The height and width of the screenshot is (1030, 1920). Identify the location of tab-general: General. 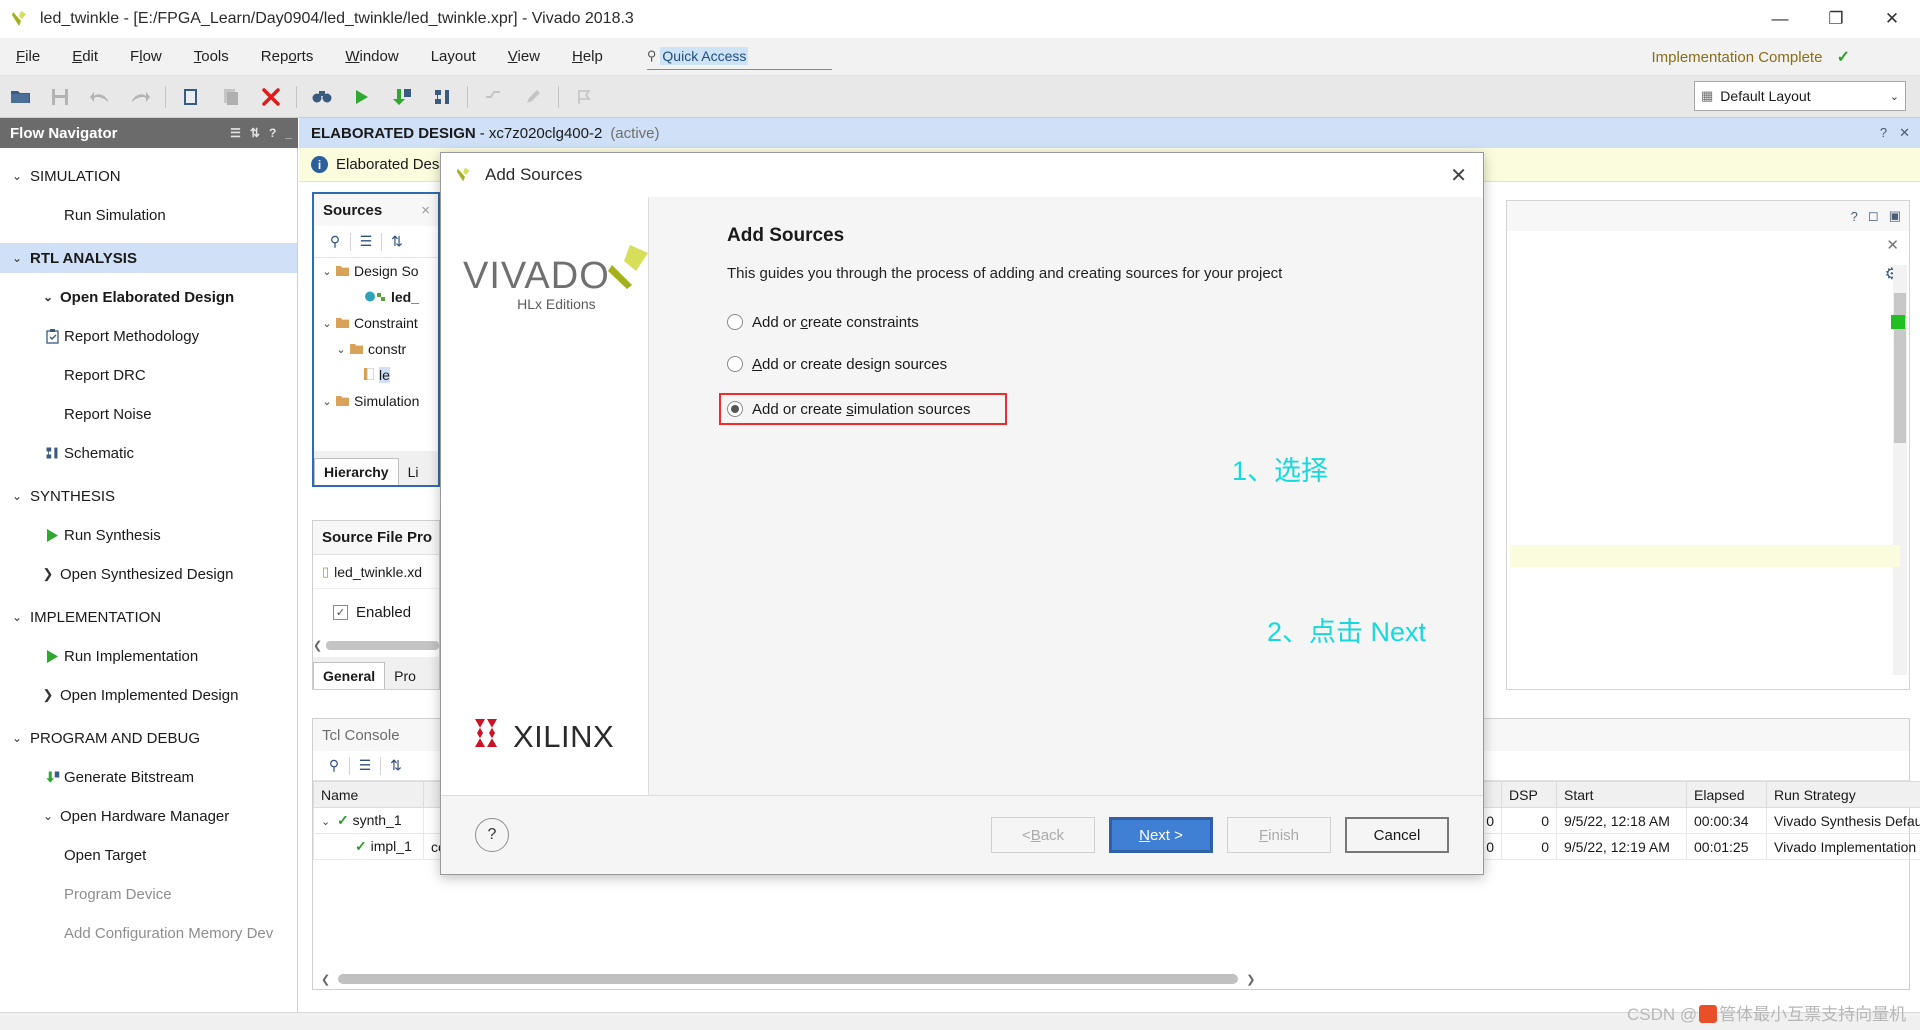
(349, 675).